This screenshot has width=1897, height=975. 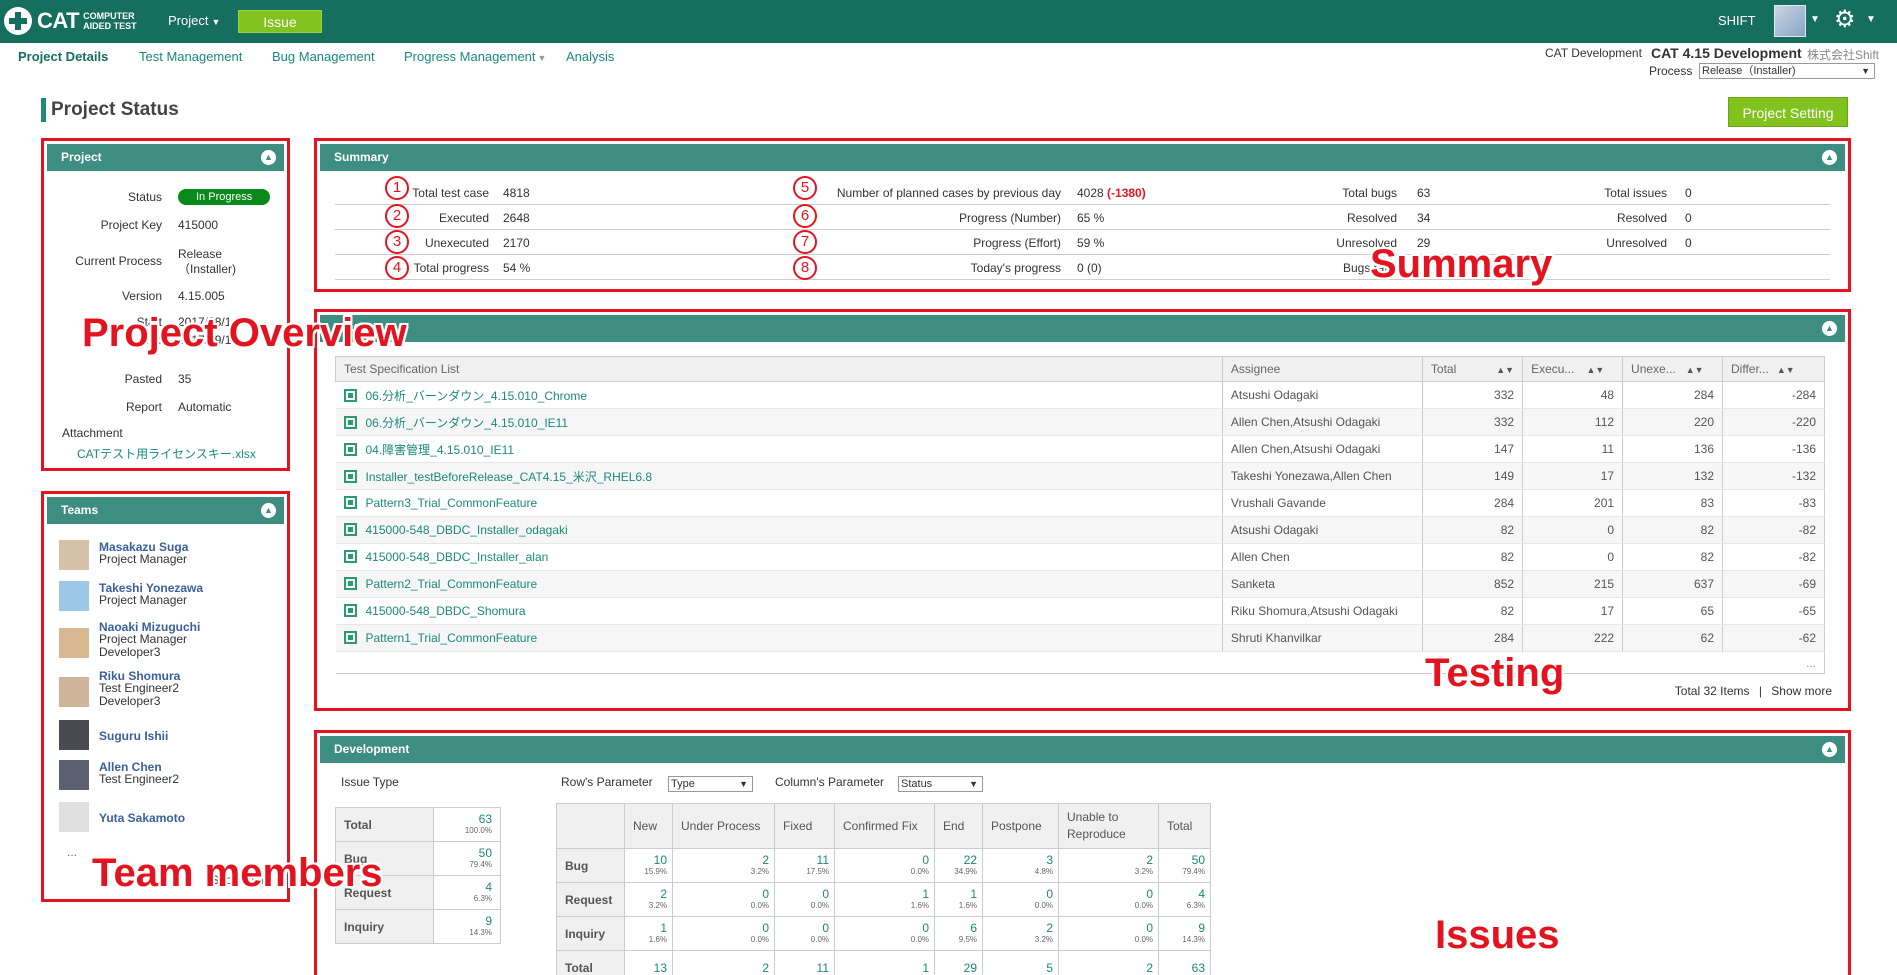 What do you see at coordinates (590, 56) in the screenshot?
I see `tab-analysis: Analysis` at bounding box center [590, 56].